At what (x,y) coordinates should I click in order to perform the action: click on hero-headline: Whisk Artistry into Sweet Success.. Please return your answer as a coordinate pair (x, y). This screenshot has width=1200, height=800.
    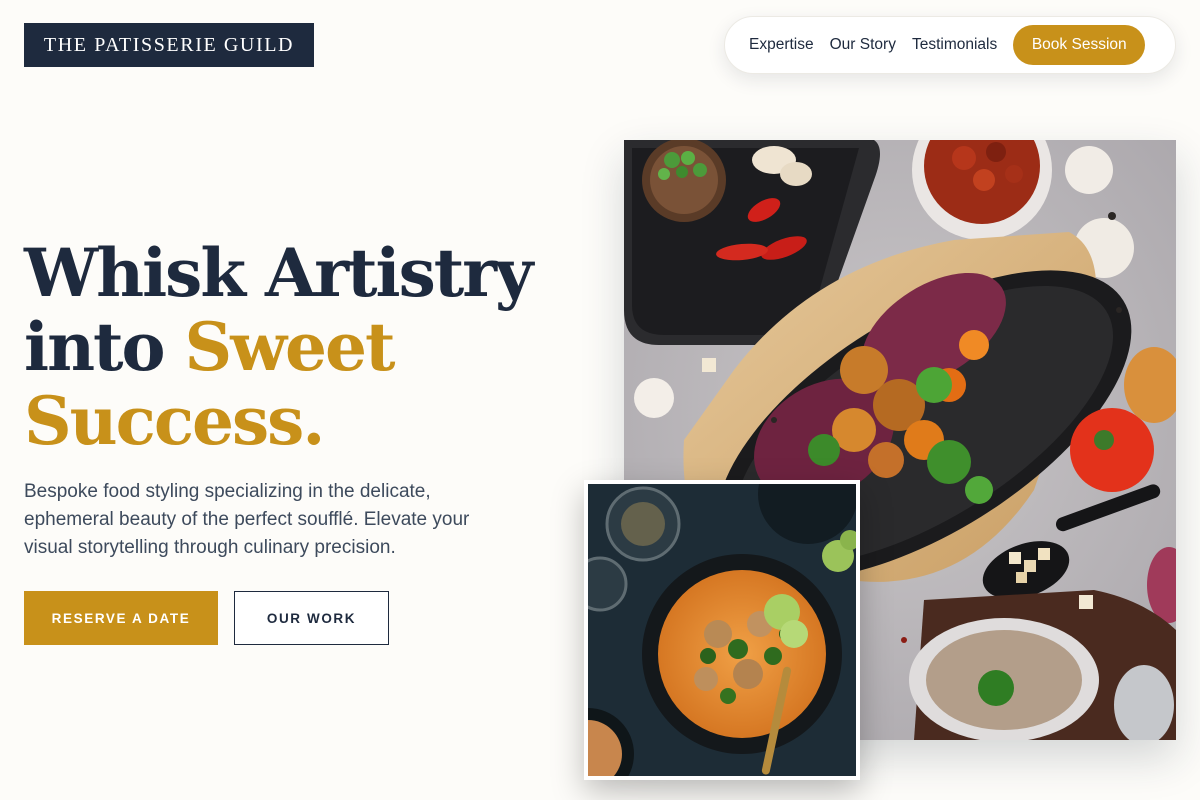
    Looking at the image, I should click on (278, 347).